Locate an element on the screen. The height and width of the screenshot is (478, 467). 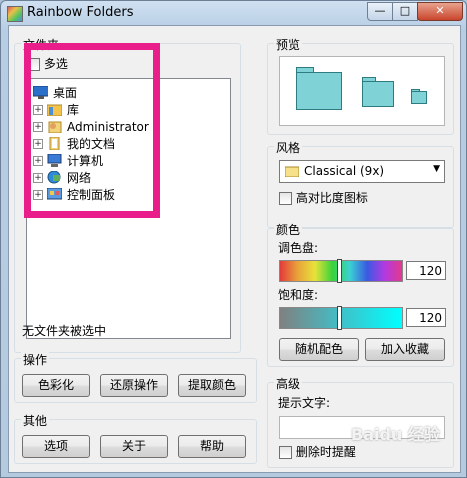
style-group-label: 风格 is located at coordinates (288, 147).